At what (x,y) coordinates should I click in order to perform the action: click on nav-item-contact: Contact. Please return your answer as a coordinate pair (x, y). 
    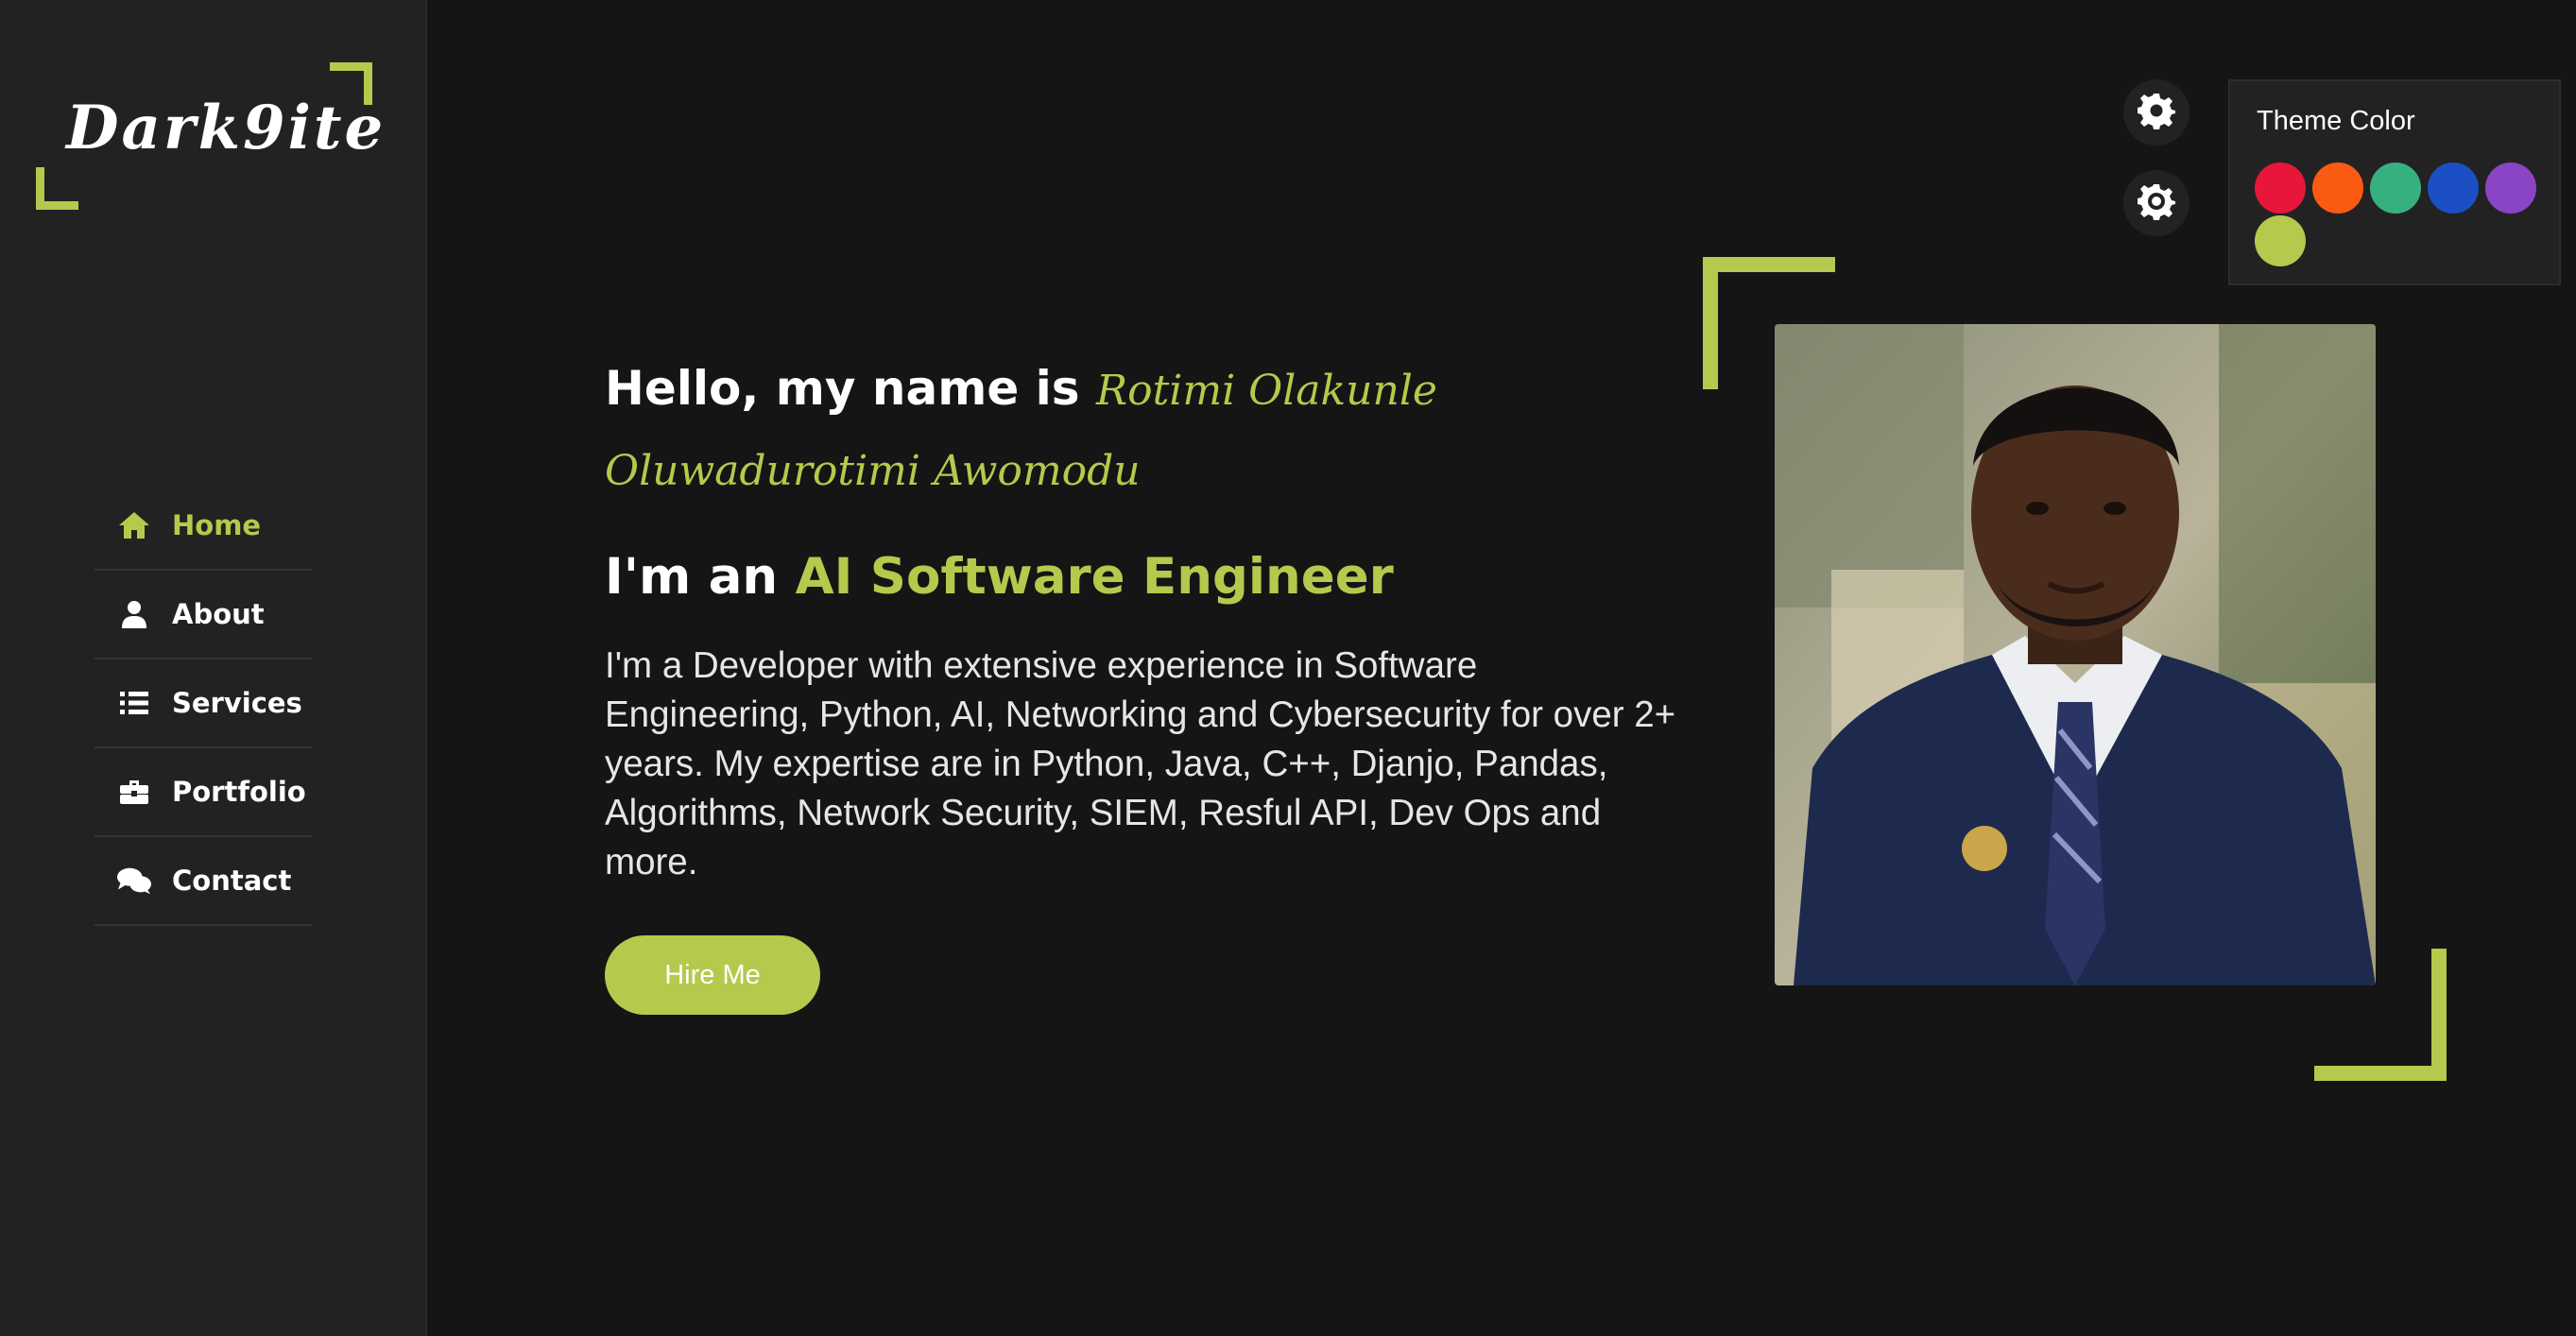
    Looking at the image, I should click on (203, 881).